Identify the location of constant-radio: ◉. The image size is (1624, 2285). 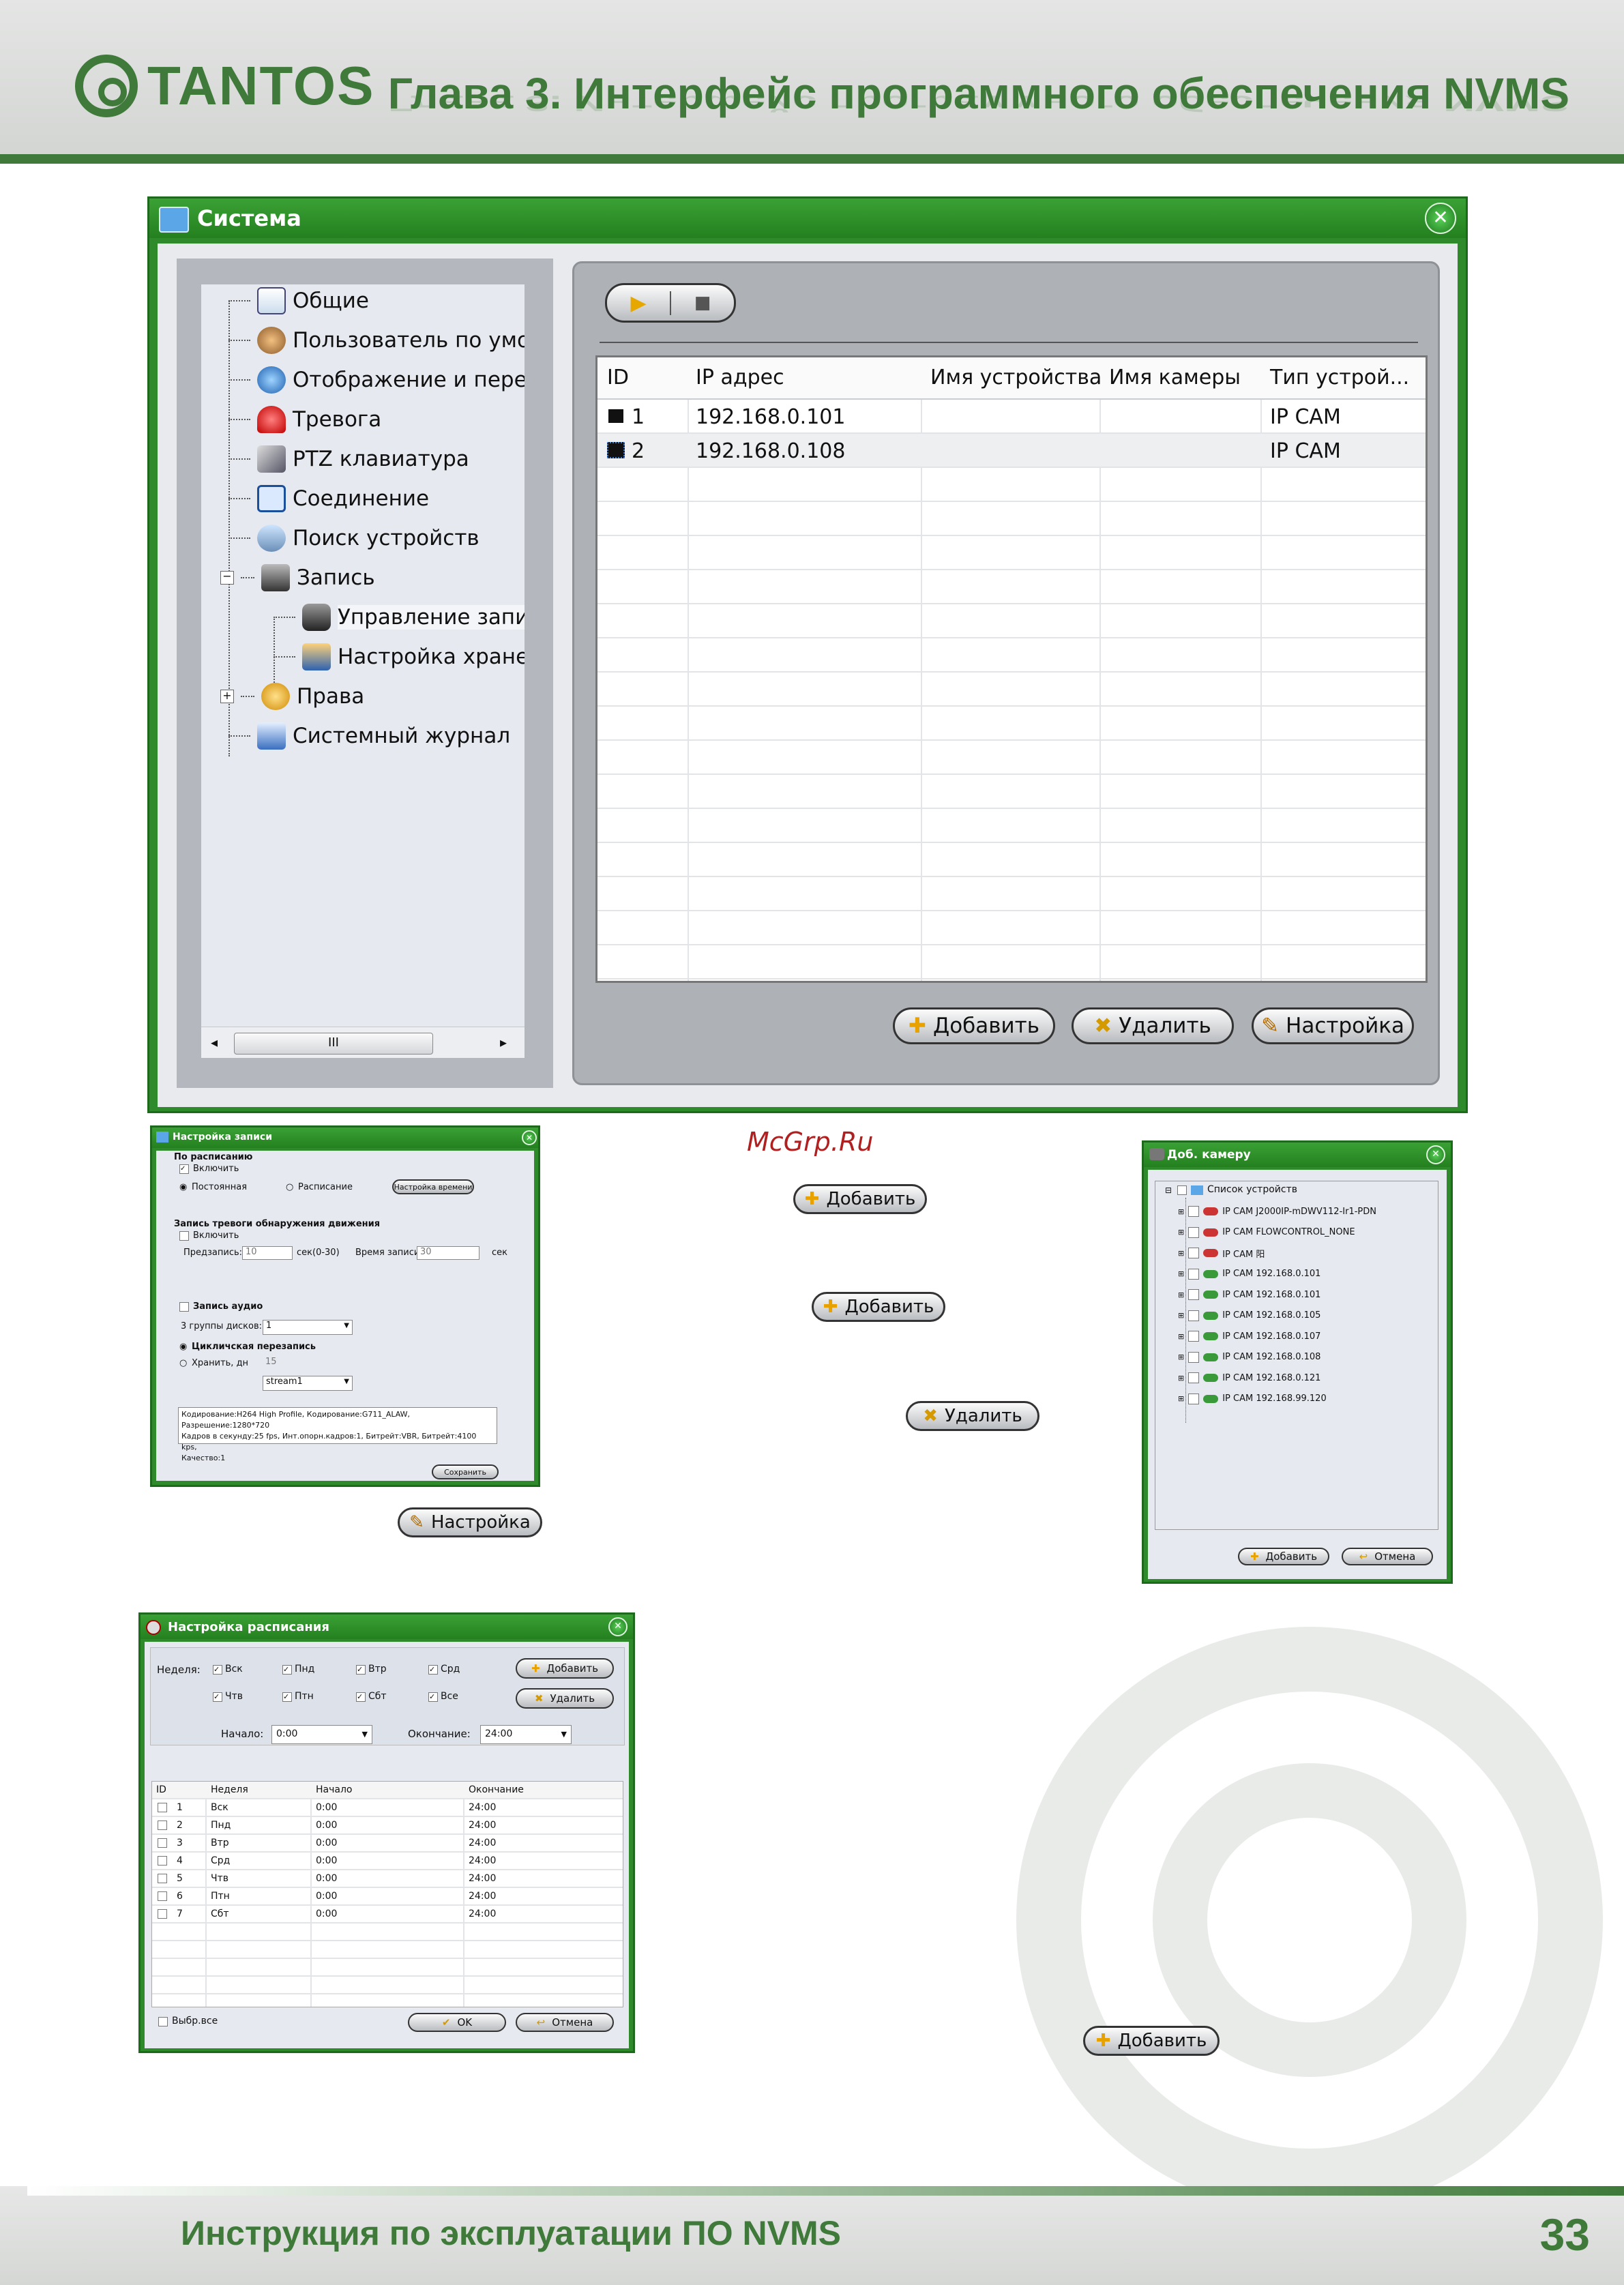
(183, 1187).